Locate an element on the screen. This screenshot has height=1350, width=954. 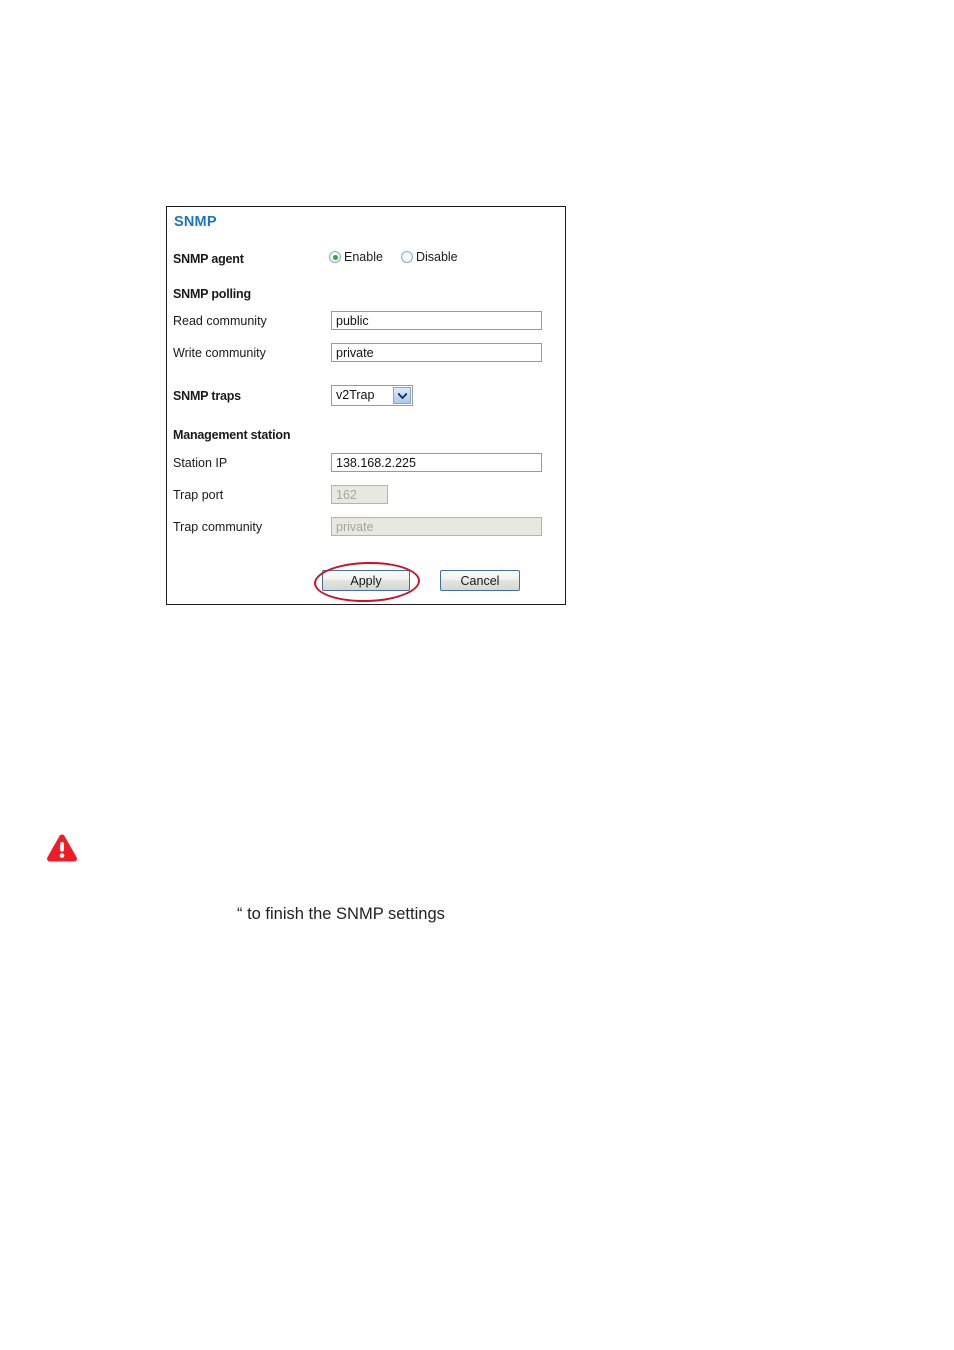
trap-community-row: Trap community is located at coordinates (367, 528).